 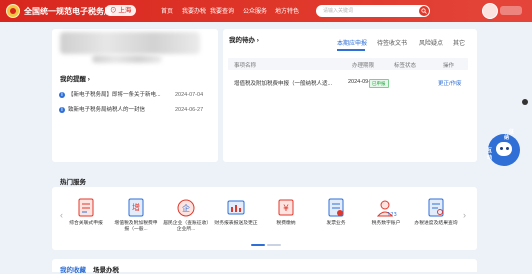 I want to click on svg-text: 企, so click(x=186, y=208).